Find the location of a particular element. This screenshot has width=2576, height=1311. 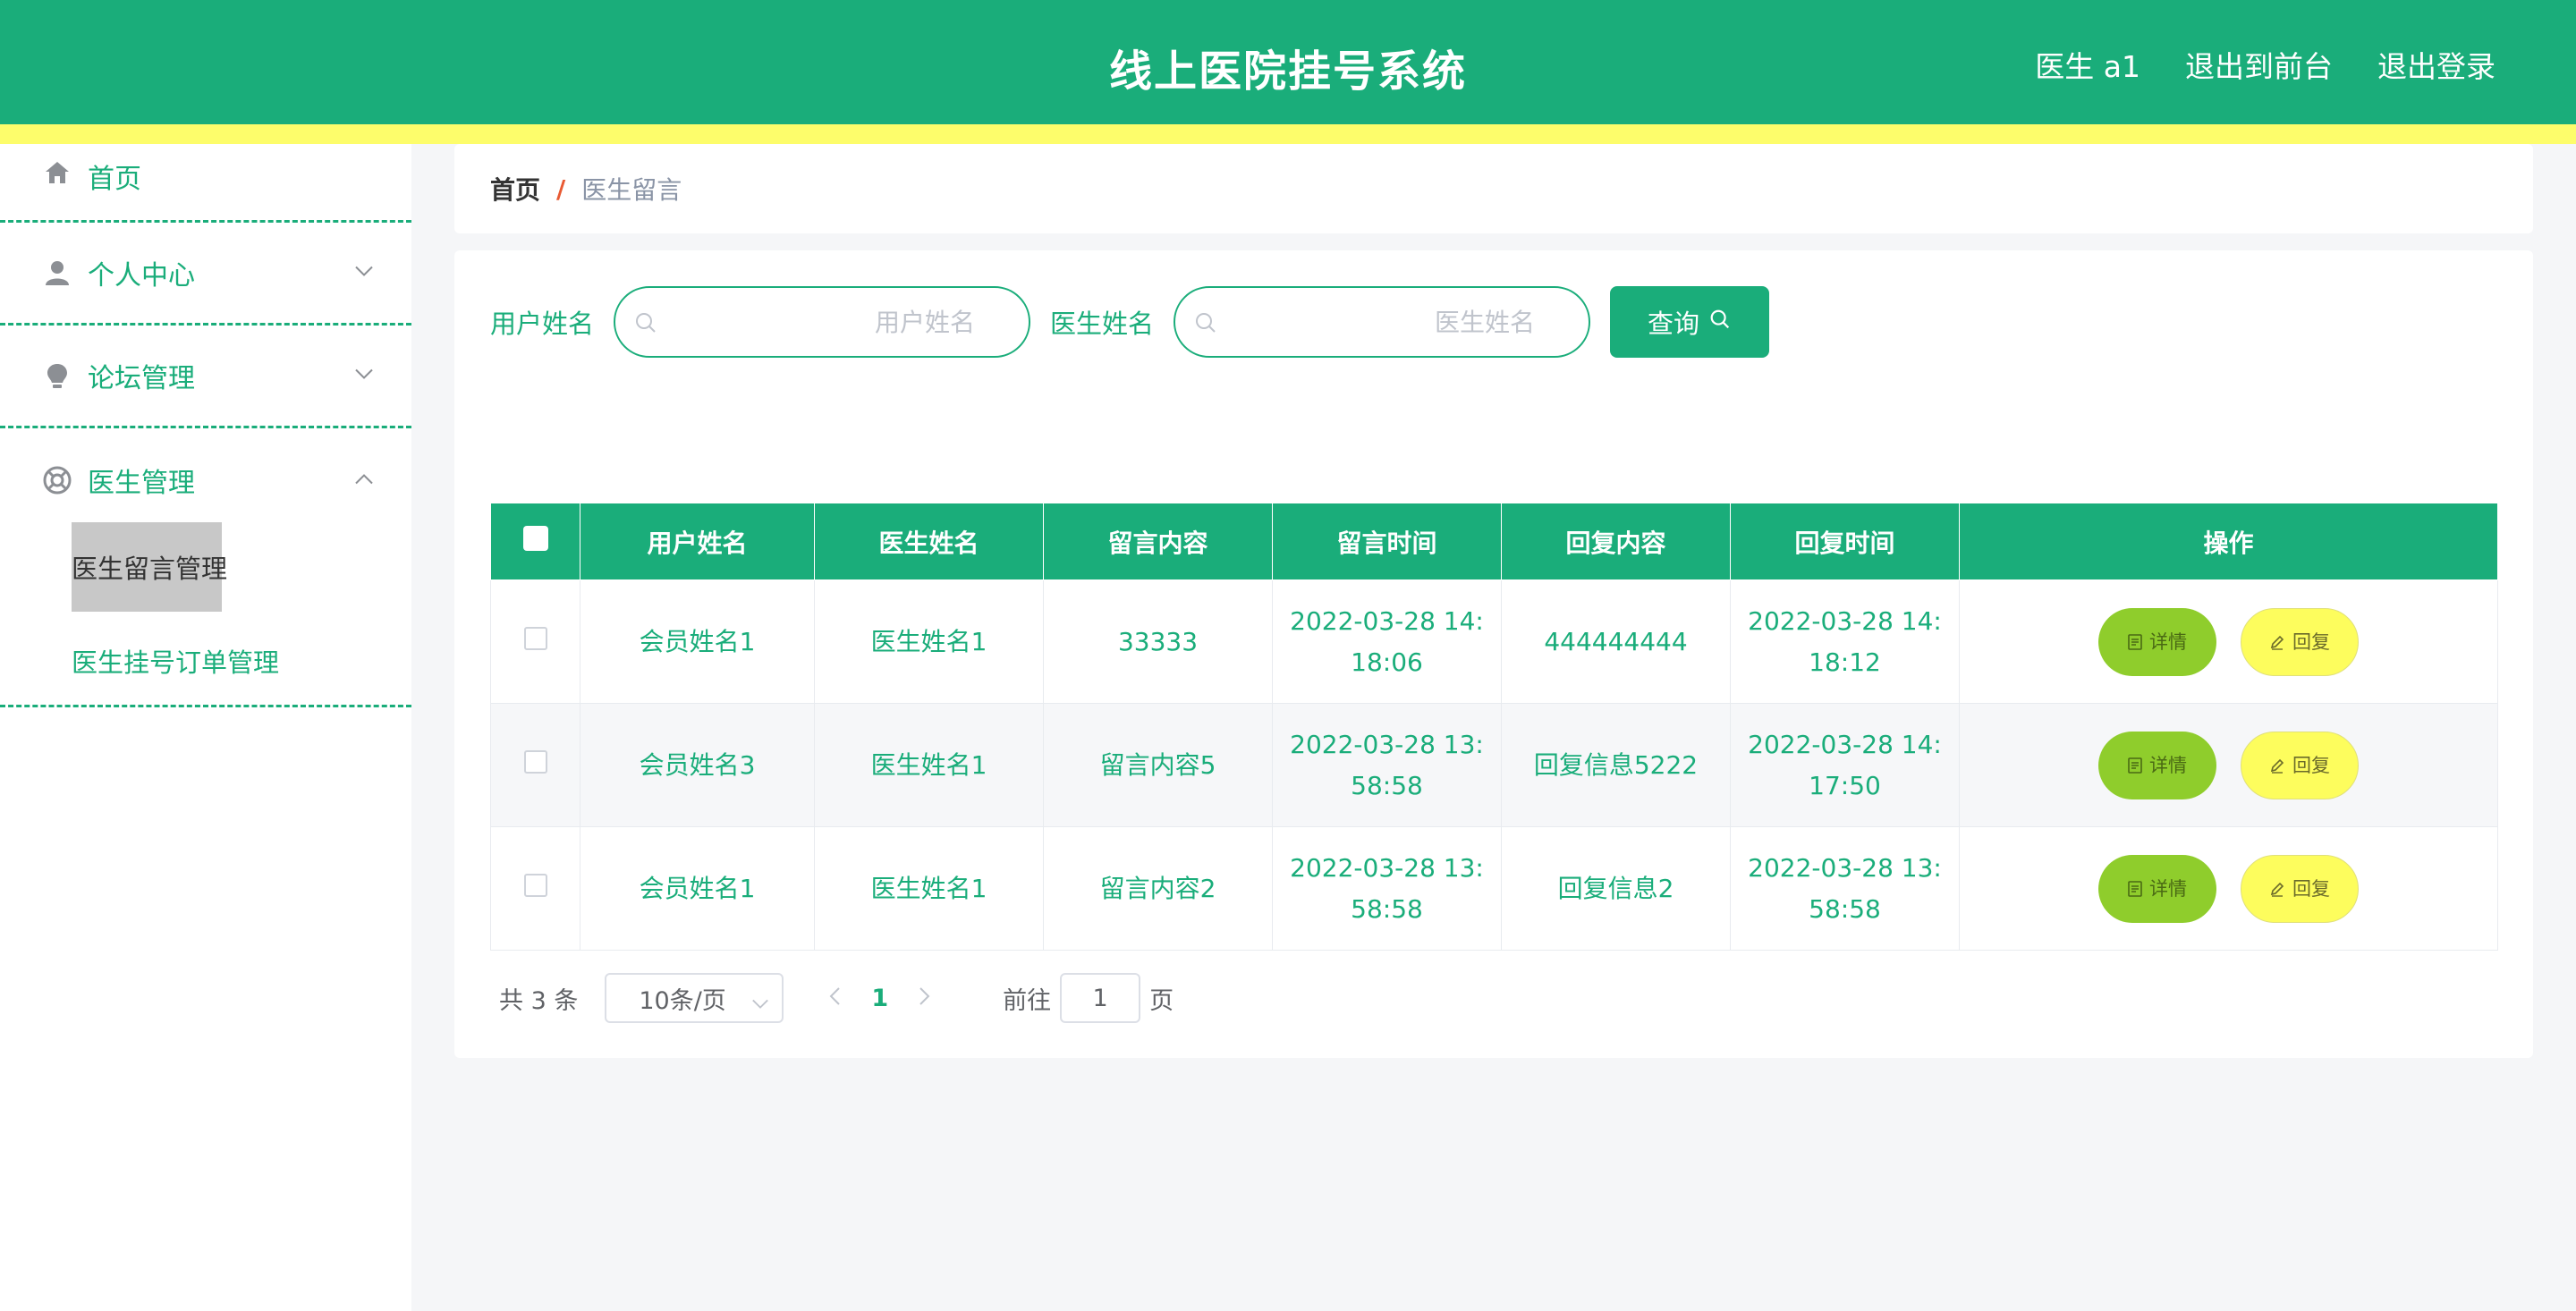

reply-time-date: 2022-03-28 13: is located at coordinates (1845, 867).